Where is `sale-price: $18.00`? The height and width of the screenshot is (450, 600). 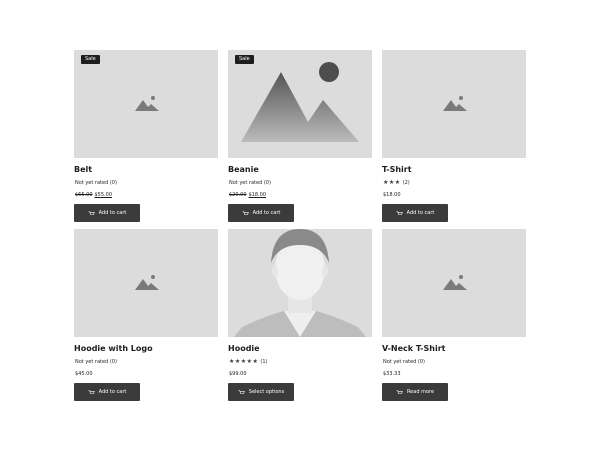 sale-price: $18.00 is located at coordinates (257, 195).